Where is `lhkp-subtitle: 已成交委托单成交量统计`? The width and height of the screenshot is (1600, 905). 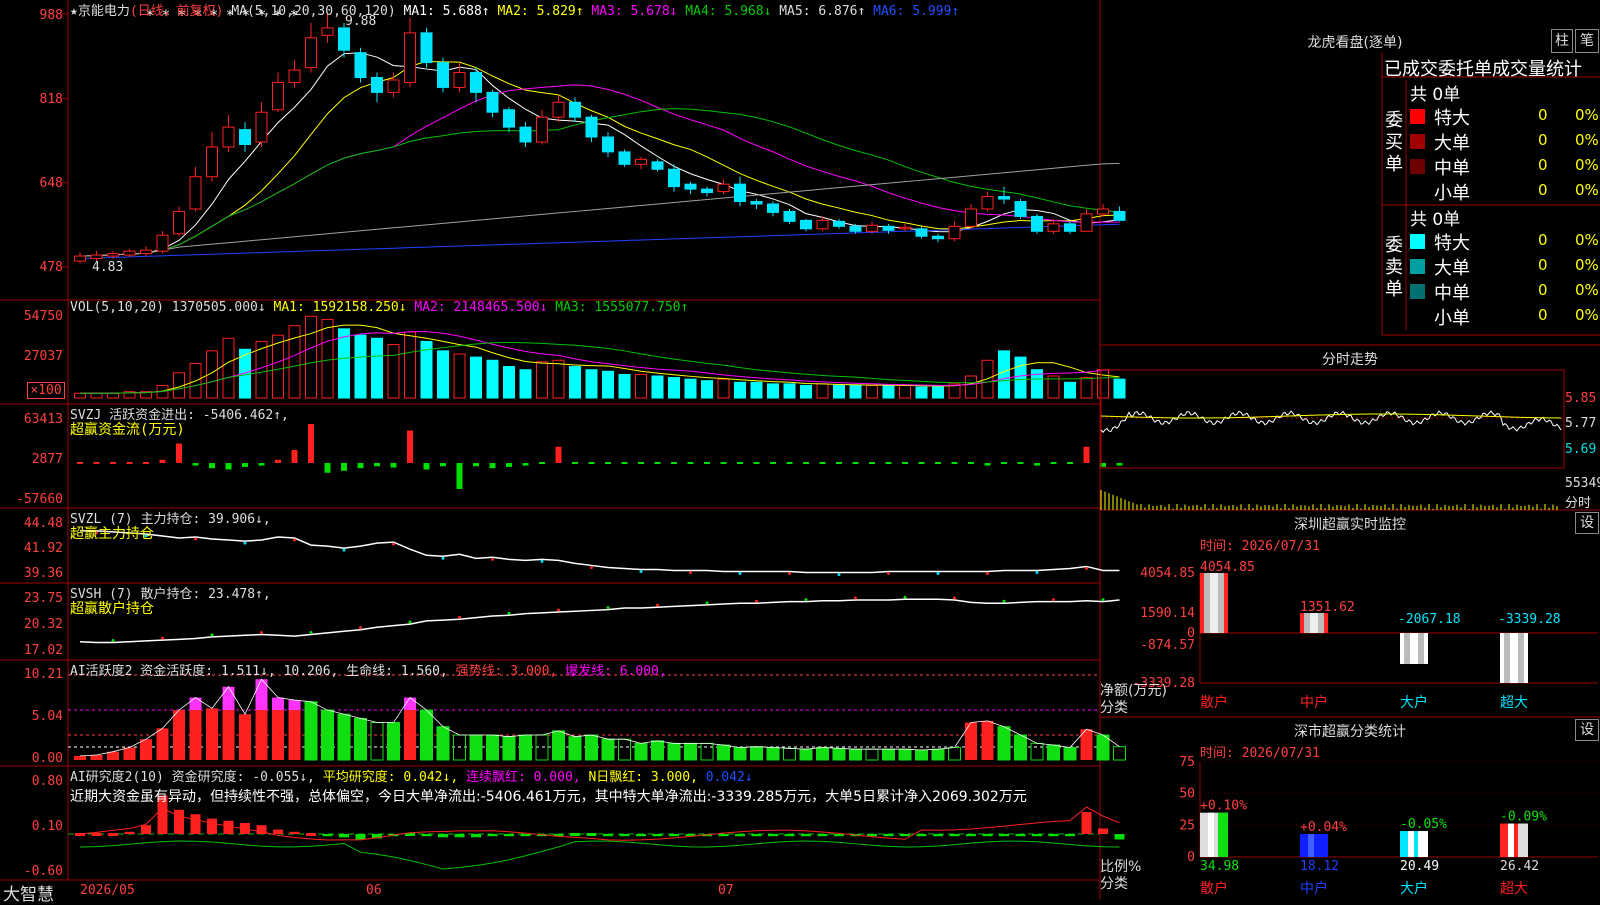 lhkp-subtitle: 已成交委托单成交量统计 is located at coordinates (1483, 69).